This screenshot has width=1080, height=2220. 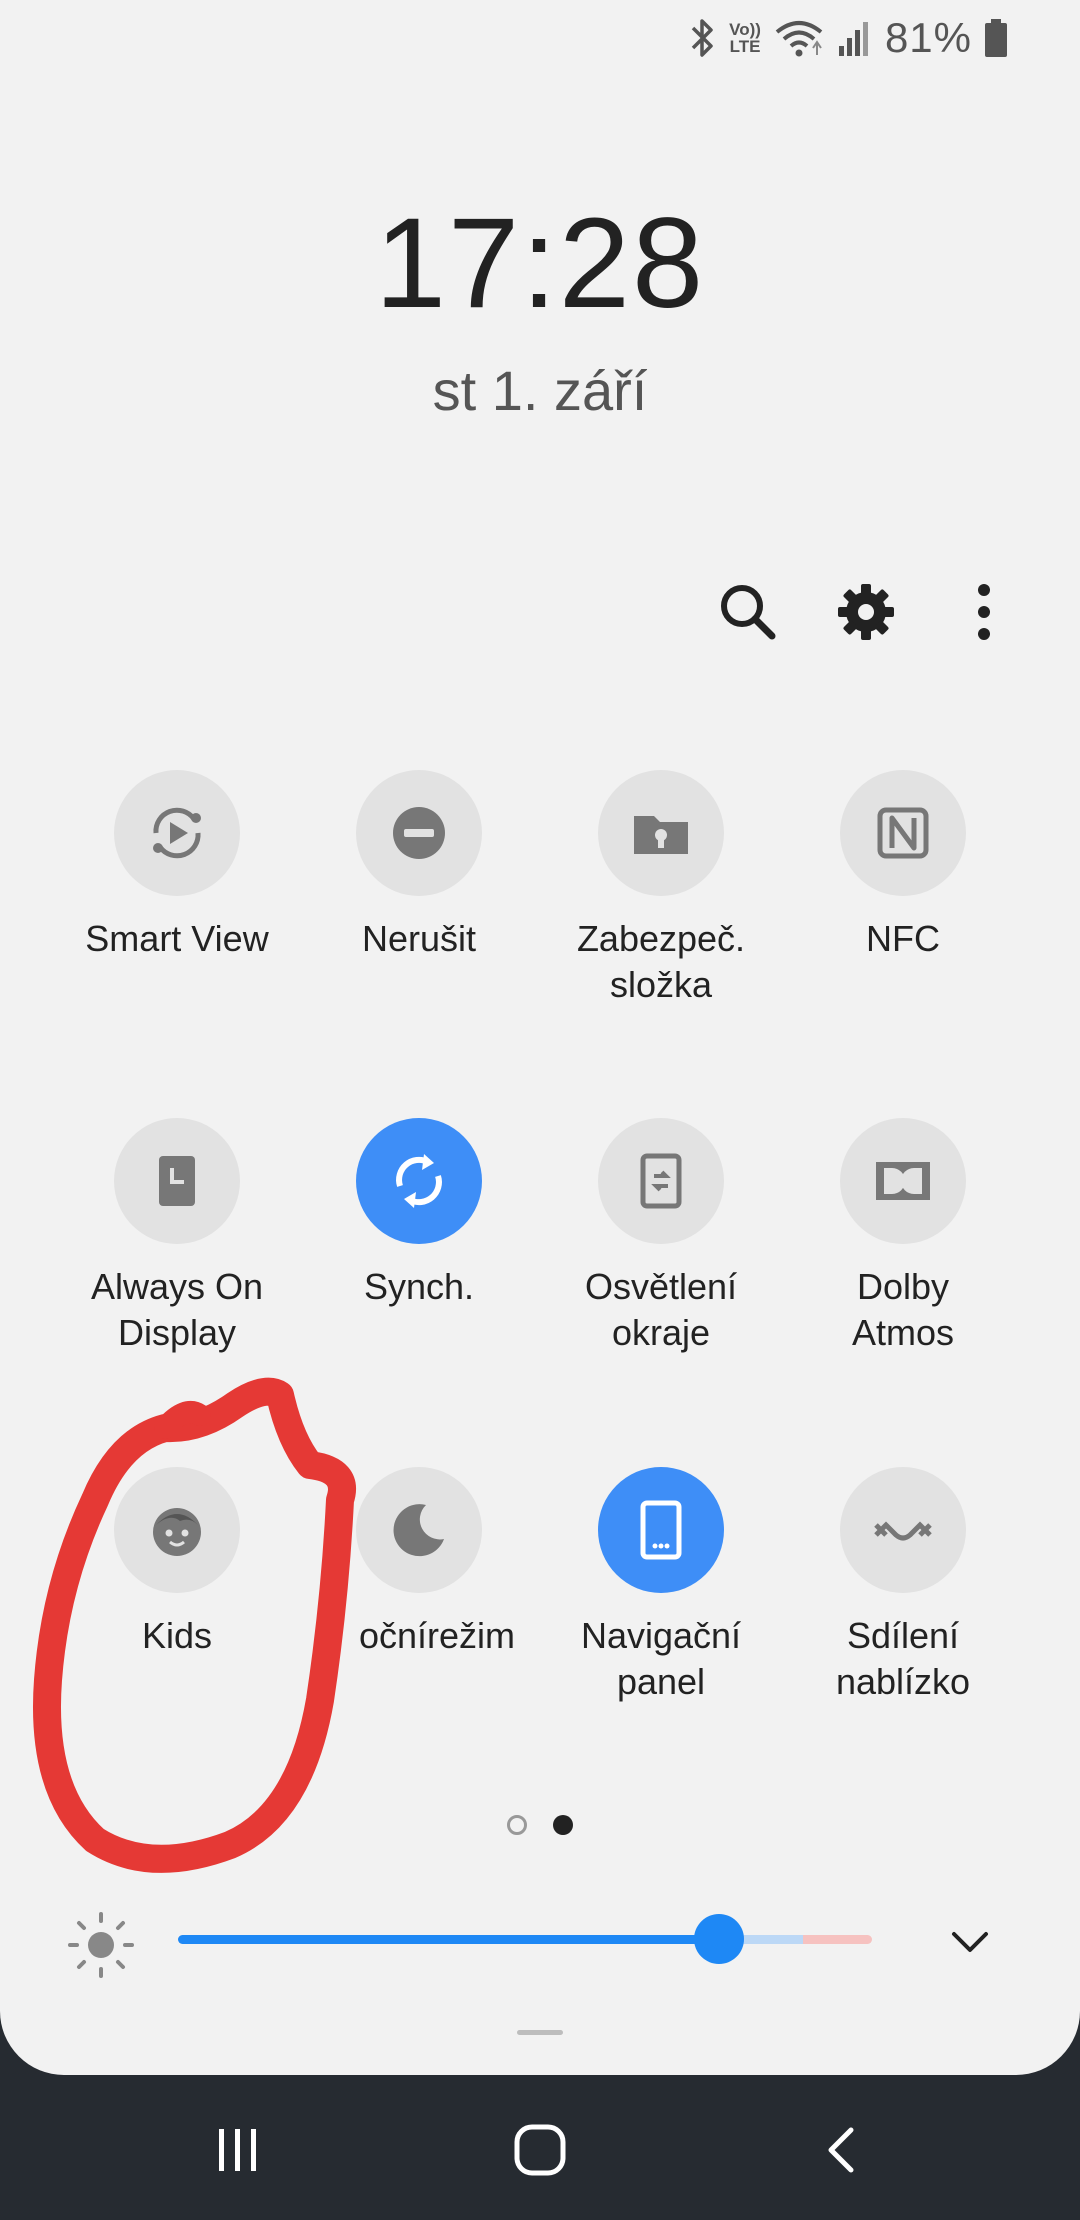 I want to click on tile-label: Zabezpeč. složka, so click(x=661, y=961).